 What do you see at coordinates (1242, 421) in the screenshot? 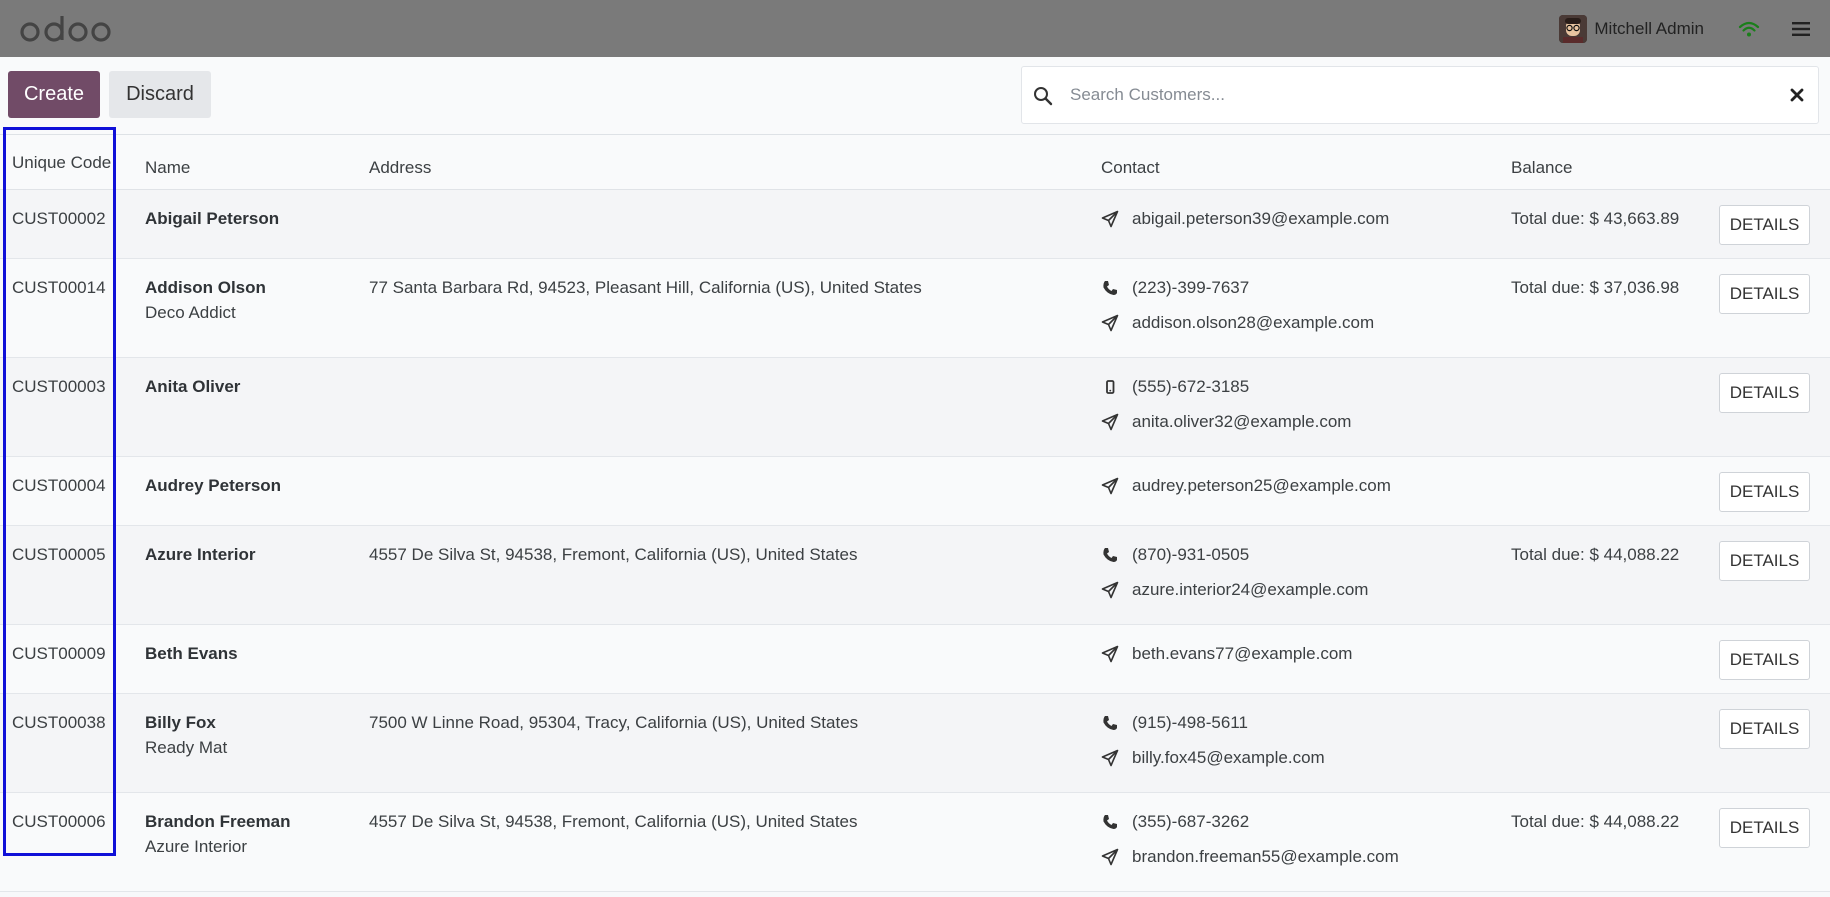
I see `customer-email: anita.oliver32@example.com` at bounding box center [1242, 421].